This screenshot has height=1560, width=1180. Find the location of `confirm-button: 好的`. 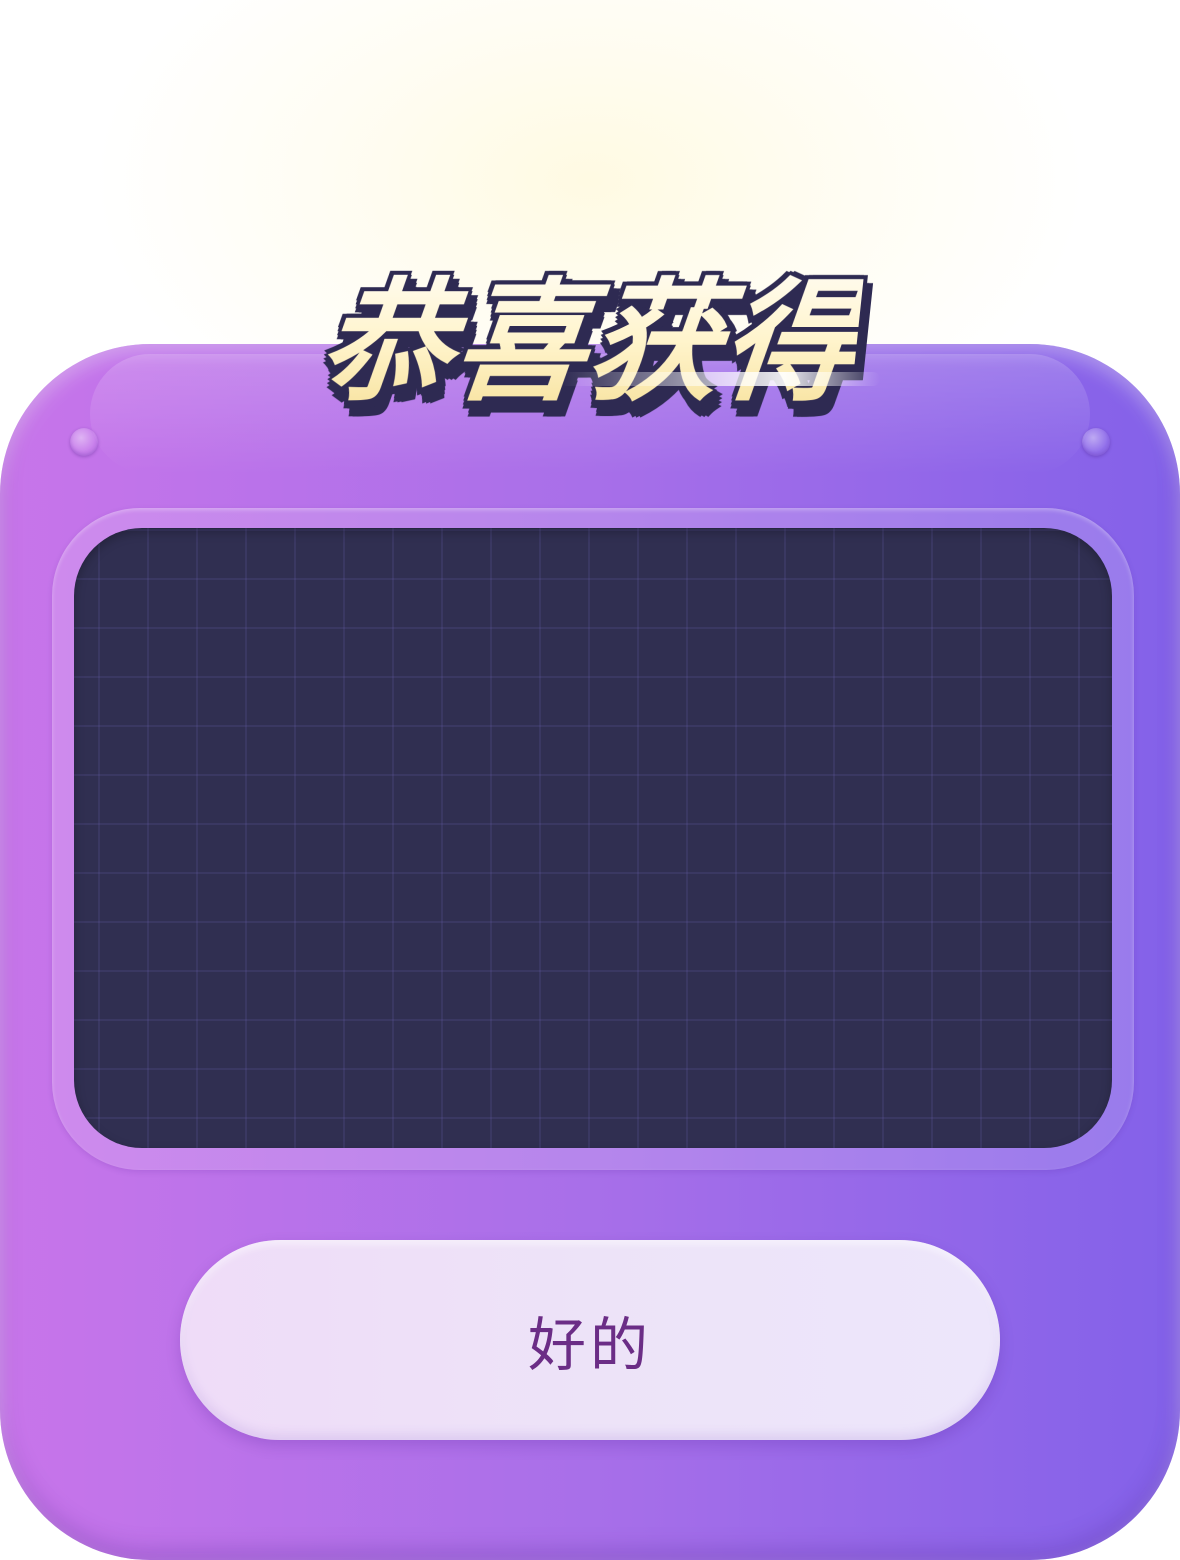

confirm-button: 好的 is located at coordinates (590, 1340).